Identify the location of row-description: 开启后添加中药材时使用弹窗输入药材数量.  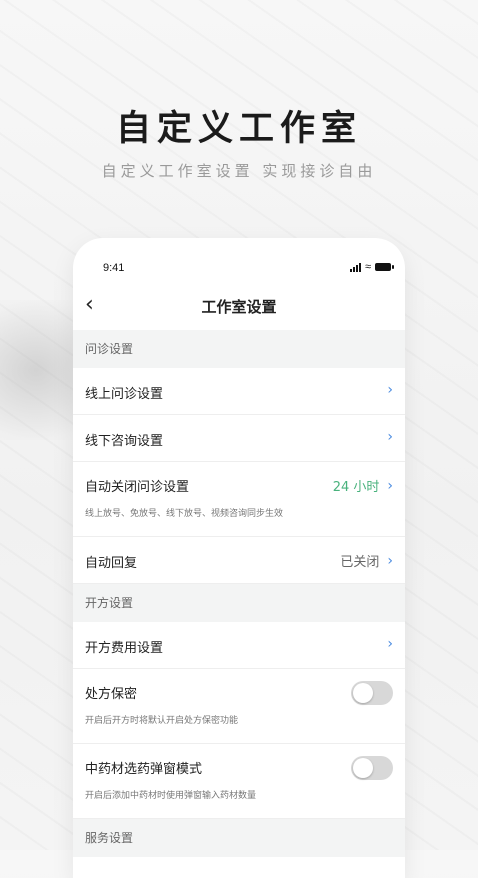
(171, 796).